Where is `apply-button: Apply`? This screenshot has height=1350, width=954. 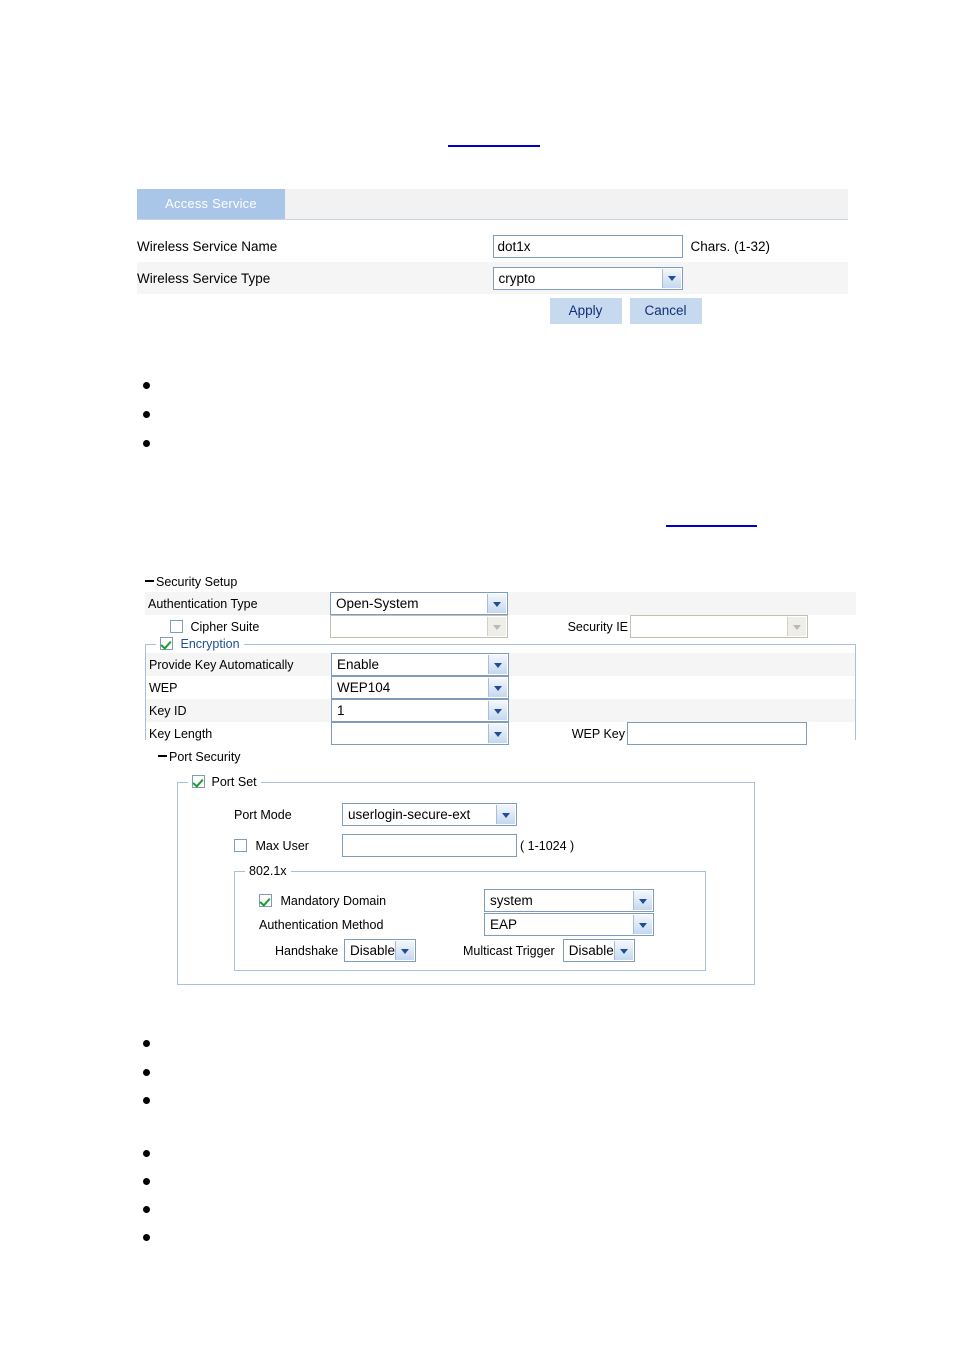
apply-button: Apply is located at coordinates (585, 311).